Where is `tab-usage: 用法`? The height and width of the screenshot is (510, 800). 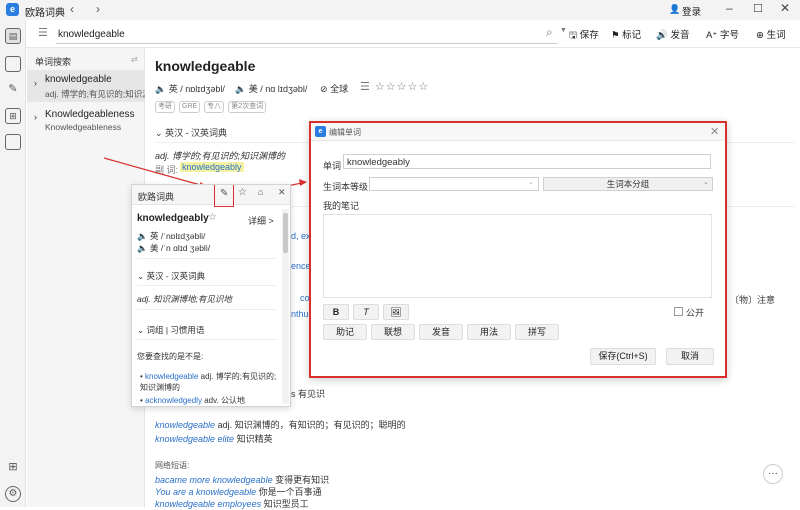
tab-usage: 用法 is located at coordinates (489, 332).